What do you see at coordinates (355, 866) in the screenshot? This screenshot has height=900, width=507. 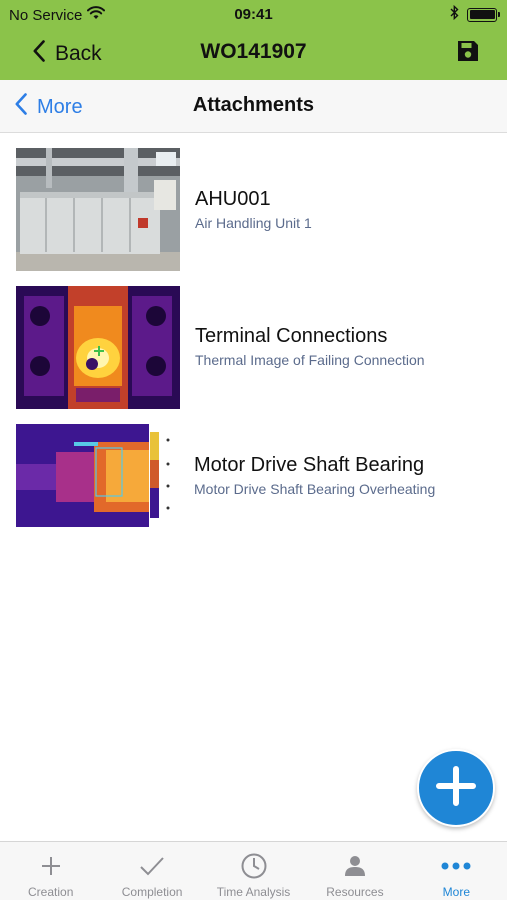 I see `person-icon` at bounding box center [355, 866].